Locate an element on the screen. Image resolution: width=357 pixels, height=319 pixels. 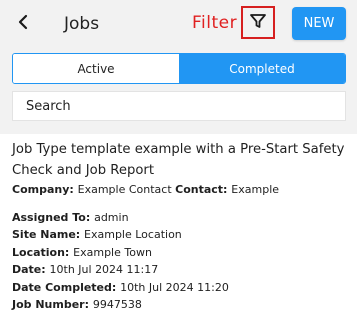
site-row: Site Name: Example Location is located at coordinates (179, 235).